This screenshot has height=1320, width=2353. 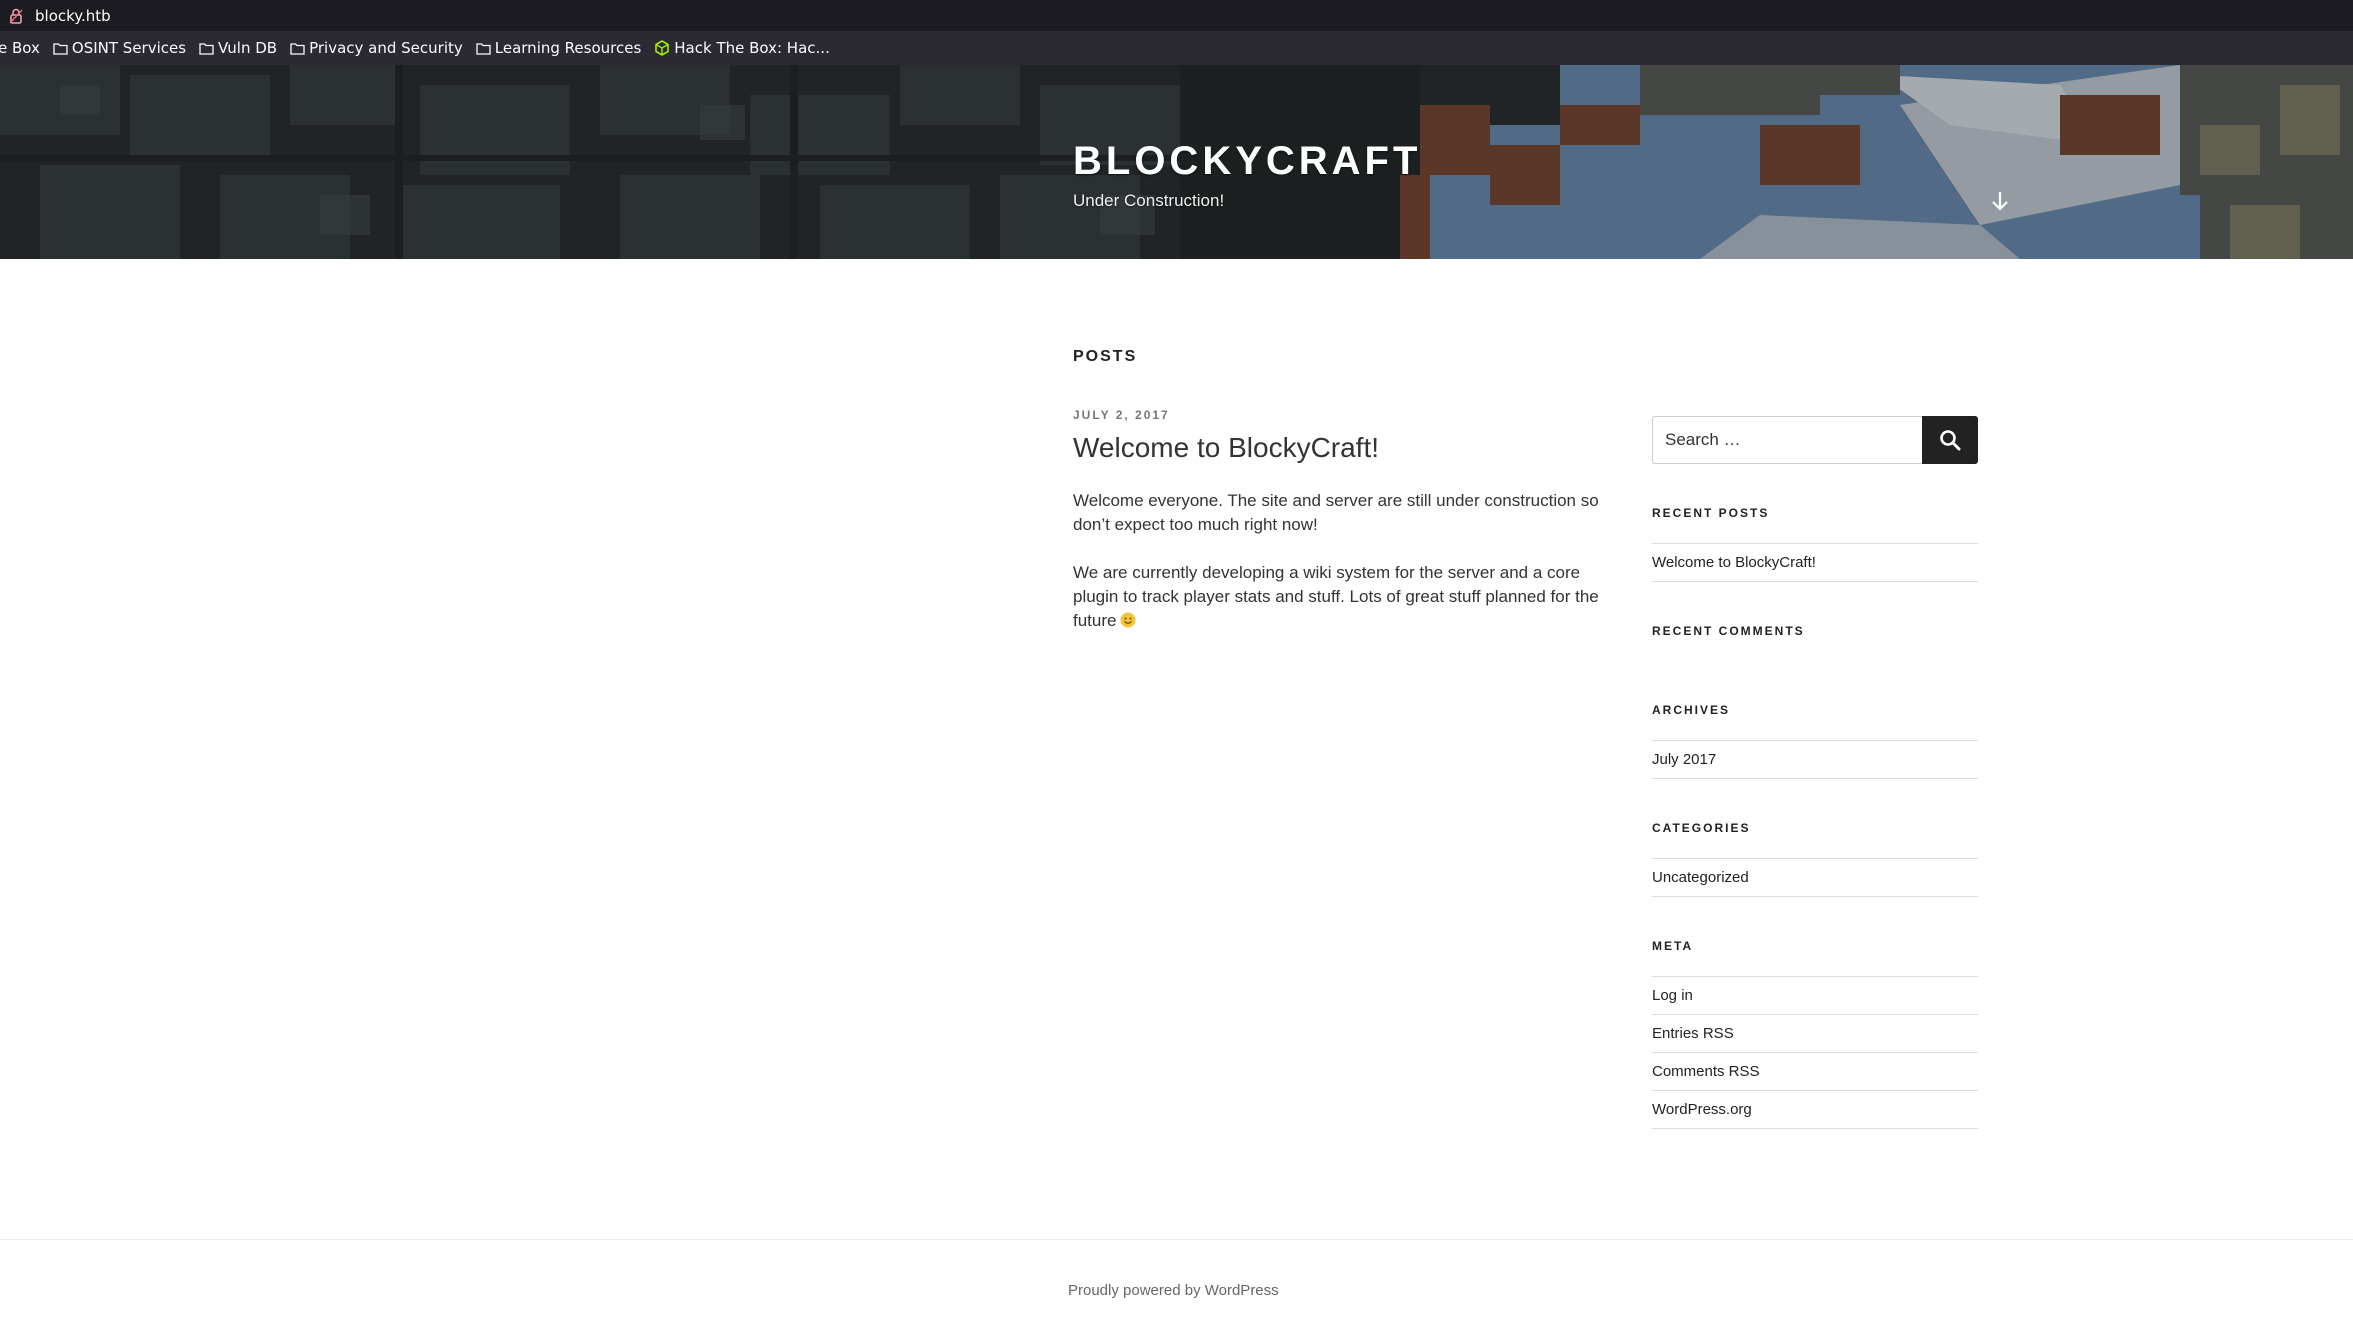 What do you see at coordinates (568, 48) in the screenshot?
I see `bookmark-label: Learning Resources` at bounding box center [568, 48].